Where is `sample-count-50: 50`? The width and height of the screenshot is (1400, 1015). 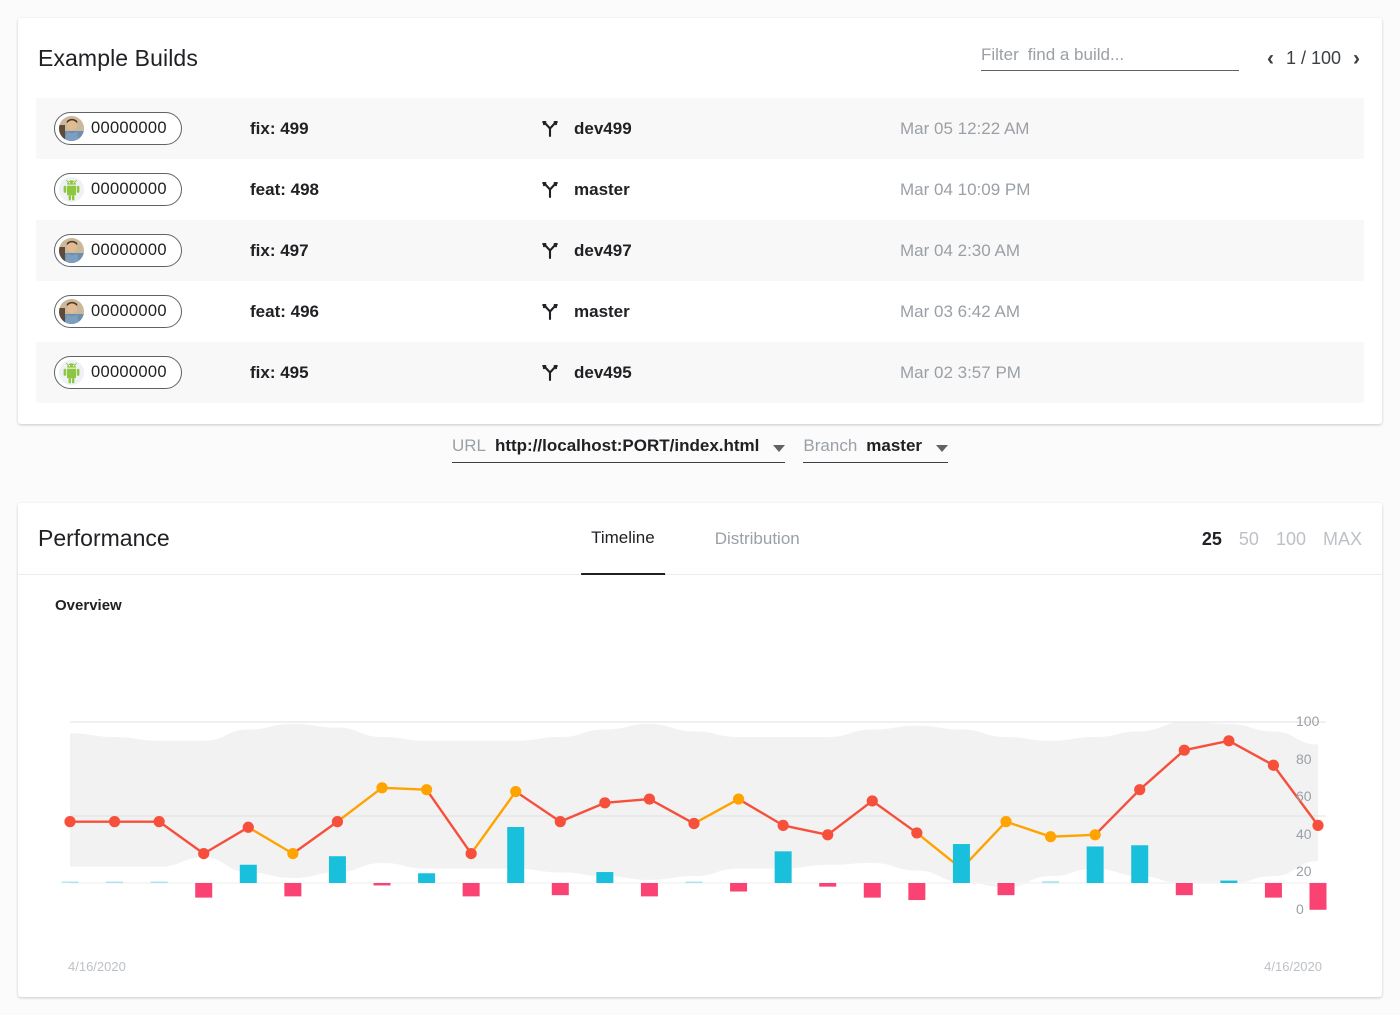
sample-count-50: 50 is located at coordinates (1249, 539).